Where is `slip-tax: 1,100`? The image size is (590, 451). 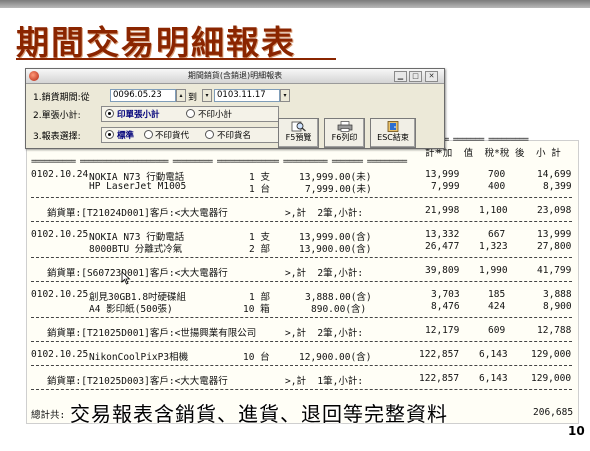
slip-tax: 1,100 is located at coordinates (493, 210).